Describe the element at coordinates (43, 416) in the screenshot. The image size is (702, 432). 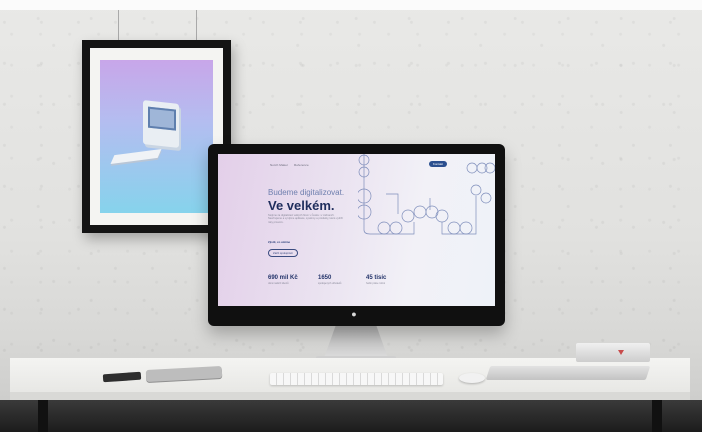
I see `desk-leg-left` at that location.